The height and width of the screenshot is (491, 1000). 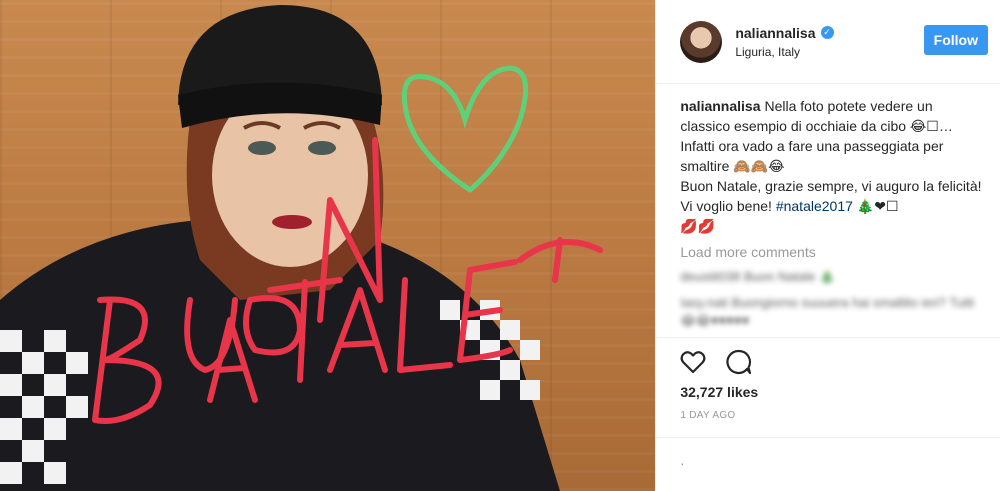 I want to click on header-text: naliannalisa ✓ Liguria, Italy, so click(x=829, y=42).